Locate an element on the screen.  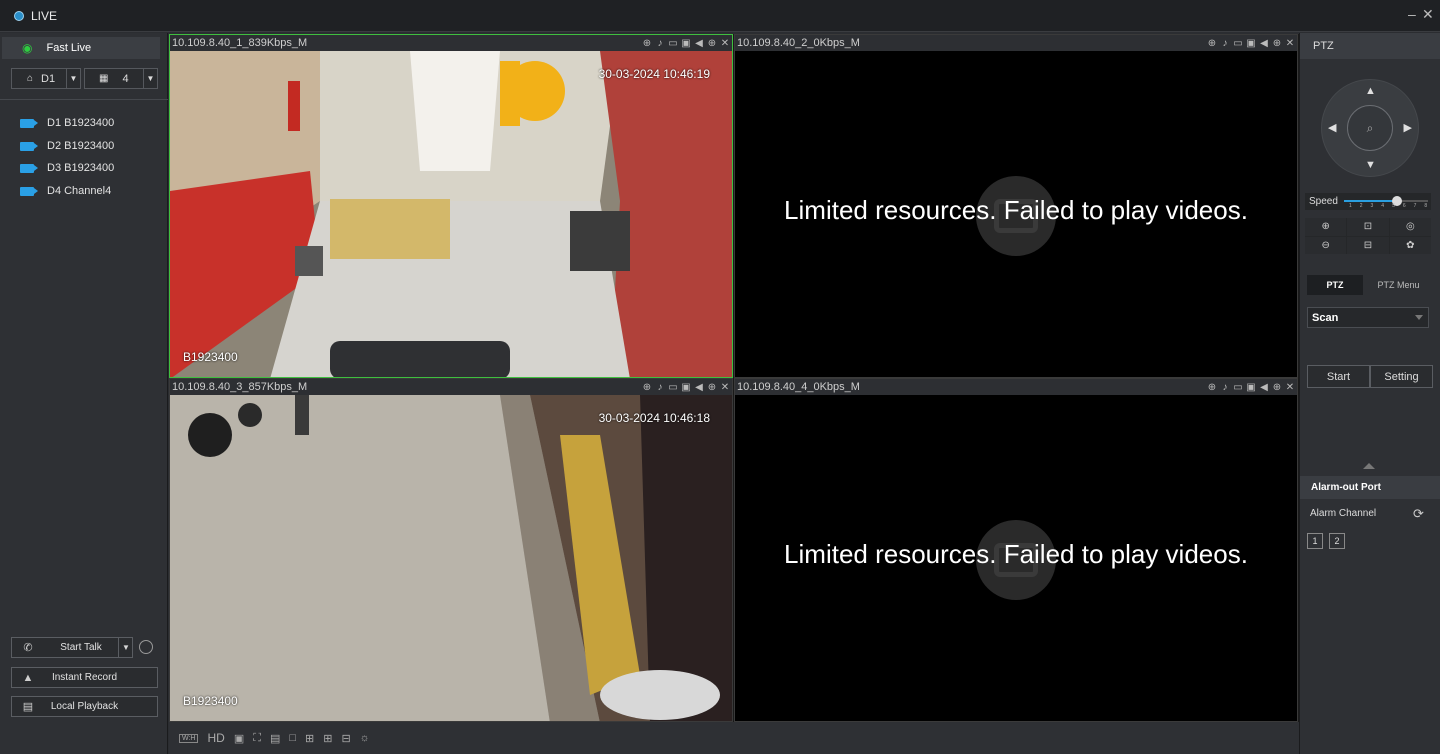
iris-close-icon: ✿ is located at coordinates (1410, 245).